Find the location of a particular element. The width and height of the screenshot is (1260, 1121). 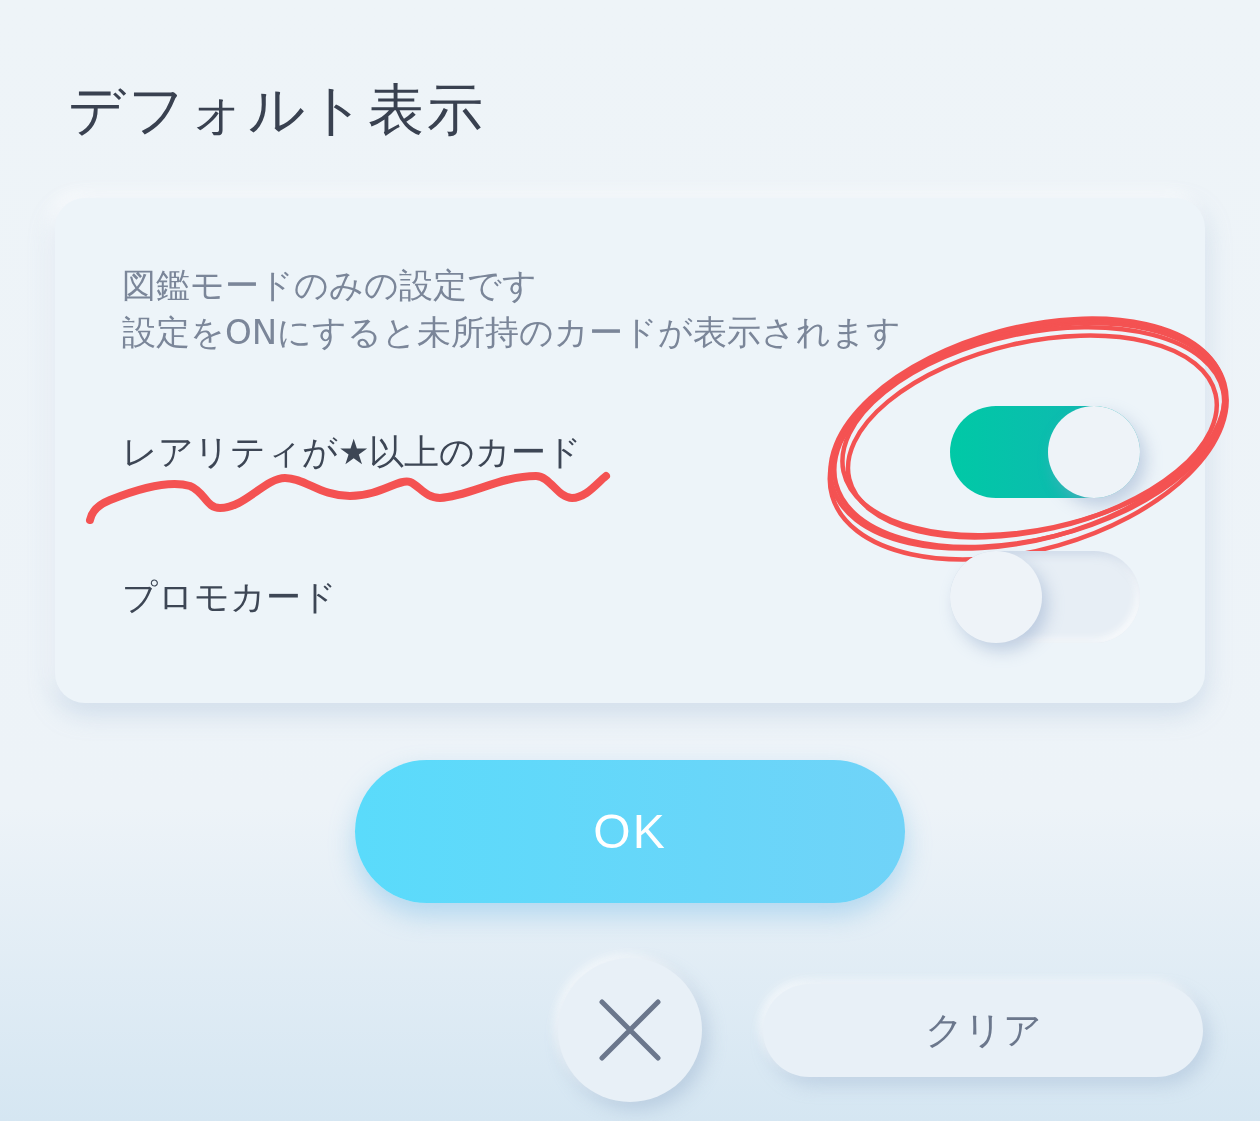

option-label: レアリティが★以上のカード is located at coordinates (352, 452).